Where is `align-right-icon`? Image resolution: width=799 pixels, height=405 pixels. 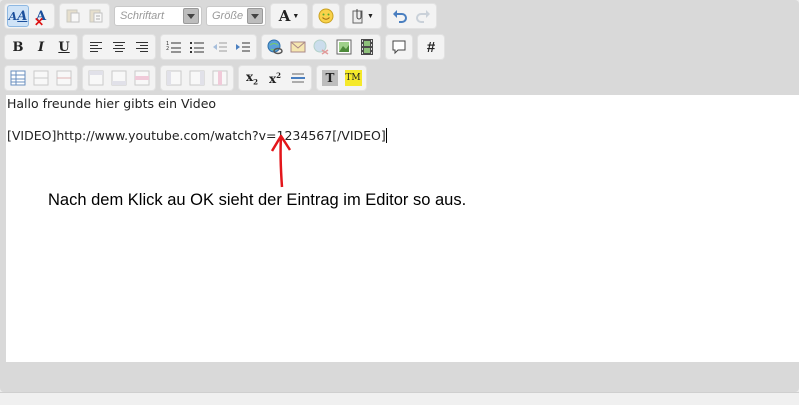 align-right-icon is located at coordinates (142, 47).